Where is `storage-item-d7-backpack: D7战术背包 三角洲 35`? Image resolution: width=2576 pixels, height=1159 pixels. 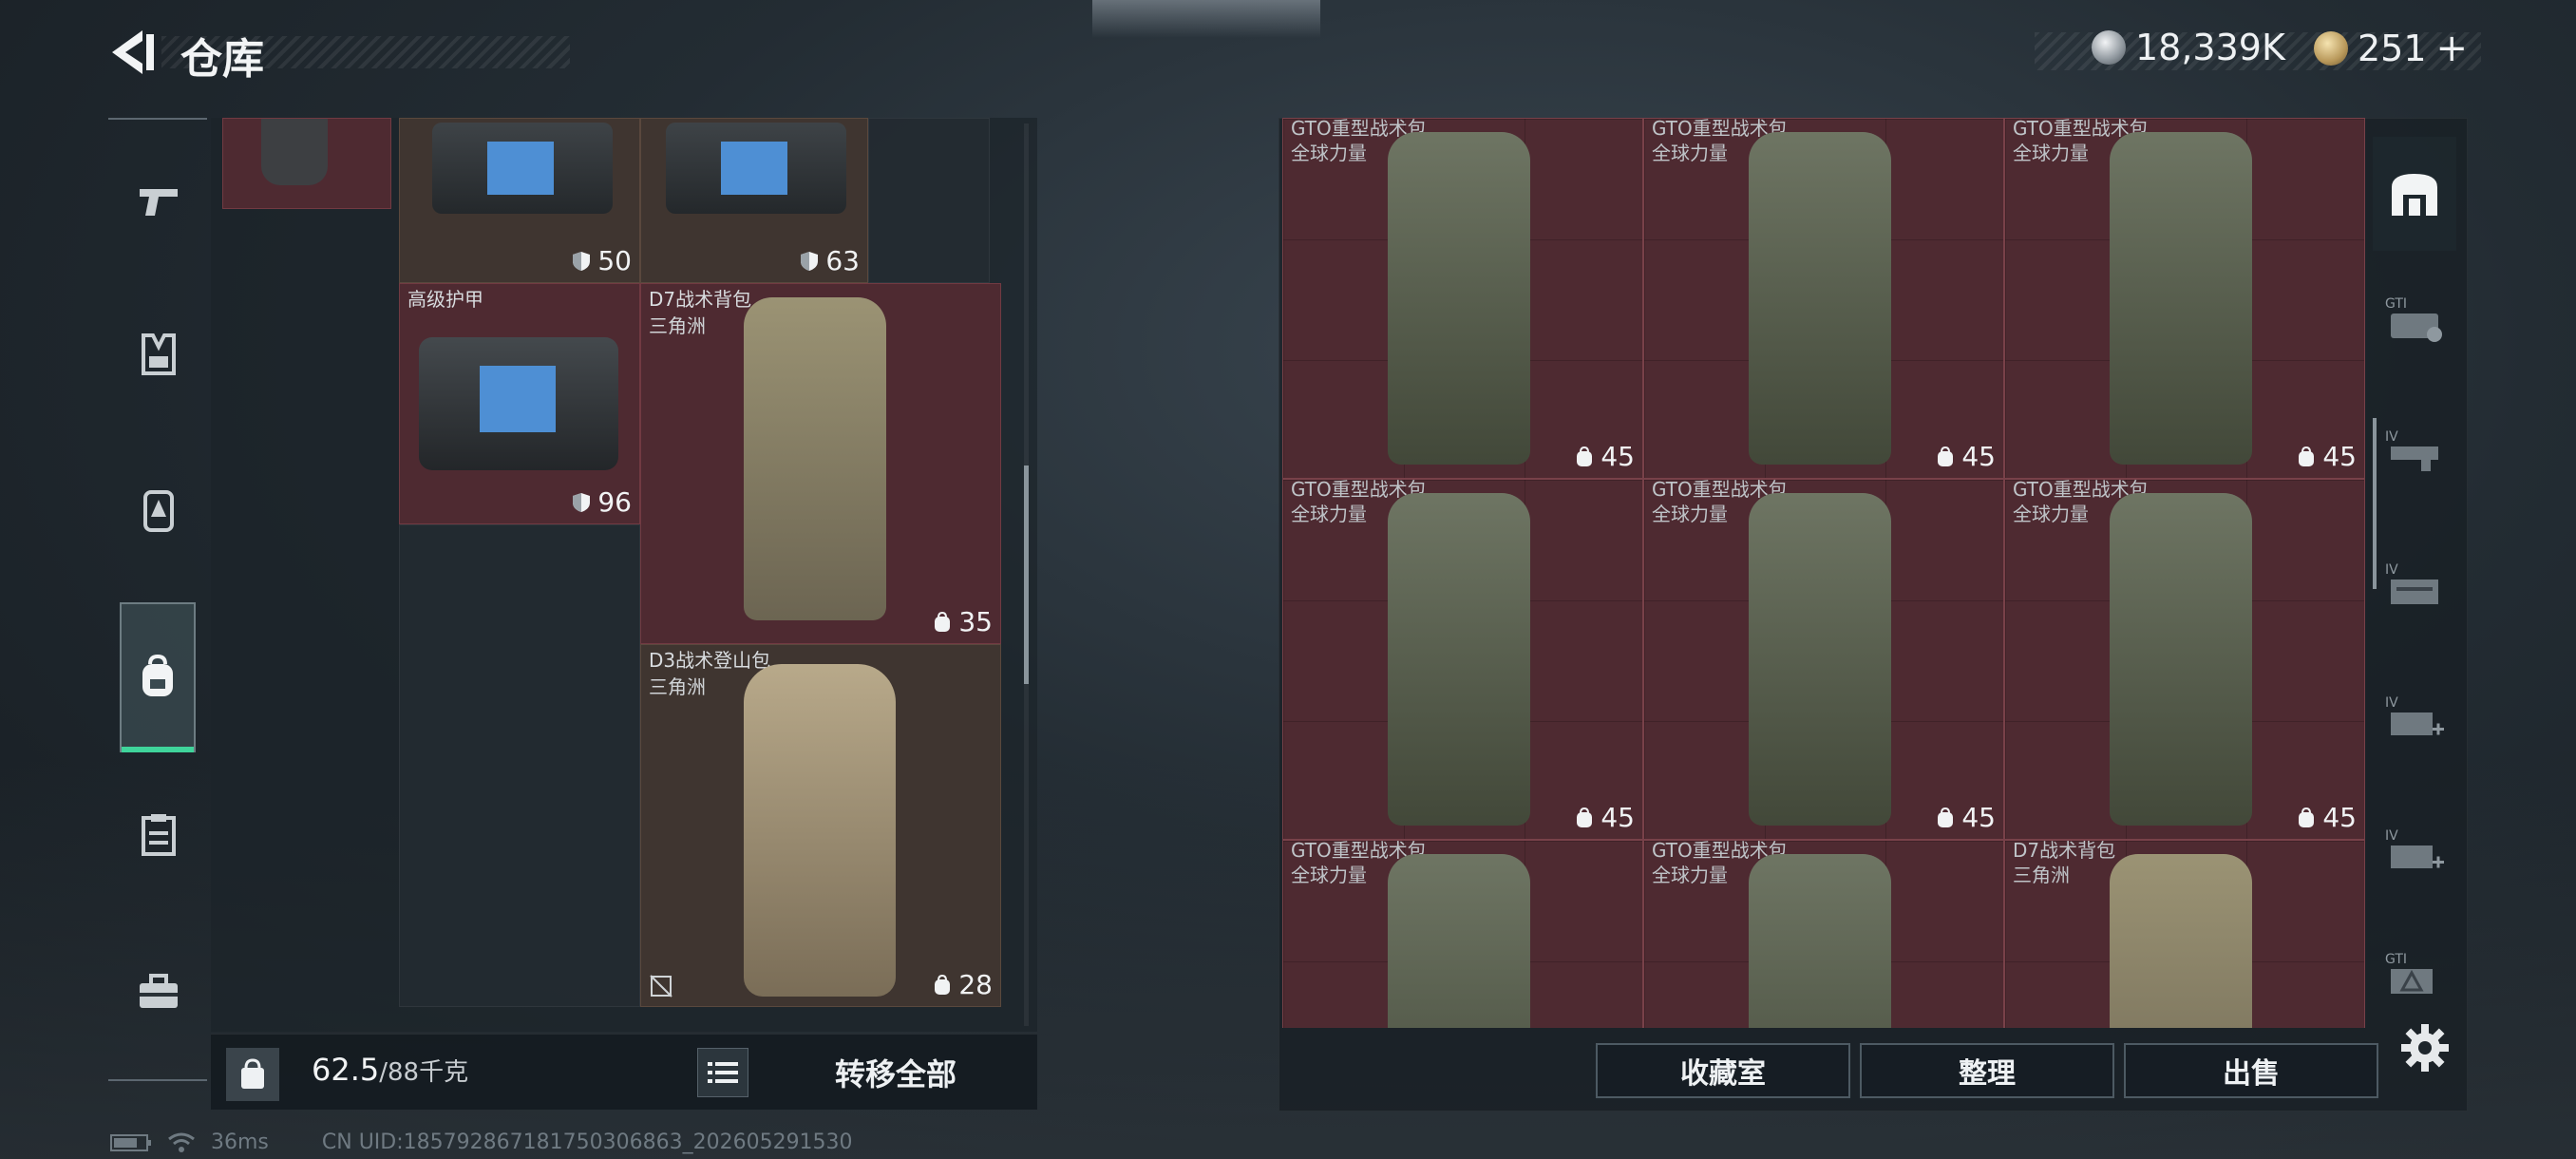
storage-item-d7-backpack: D7战术背包 三角洲 35 is located at coordinates (820, 463).